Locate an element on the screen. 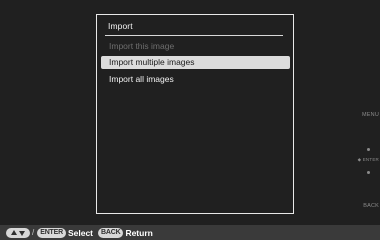  side-menu-label: MENU is located at coordinates (370, 115).